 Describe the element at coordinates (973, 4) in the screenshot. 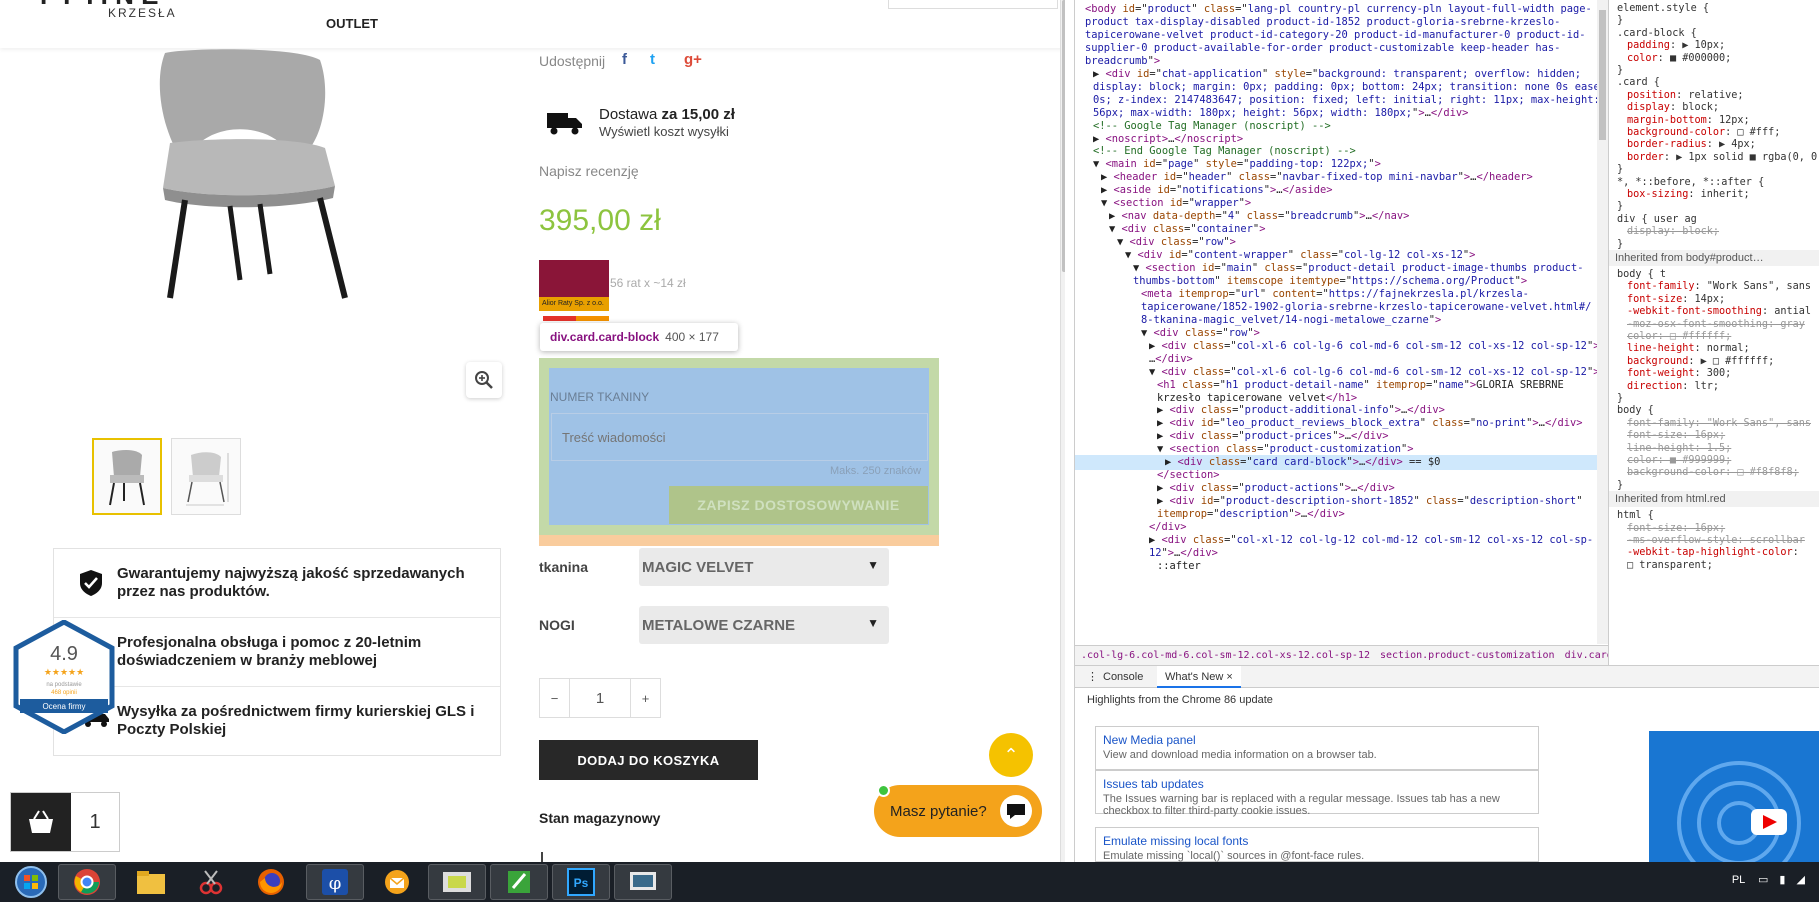

I see `header-search-box` at that location.